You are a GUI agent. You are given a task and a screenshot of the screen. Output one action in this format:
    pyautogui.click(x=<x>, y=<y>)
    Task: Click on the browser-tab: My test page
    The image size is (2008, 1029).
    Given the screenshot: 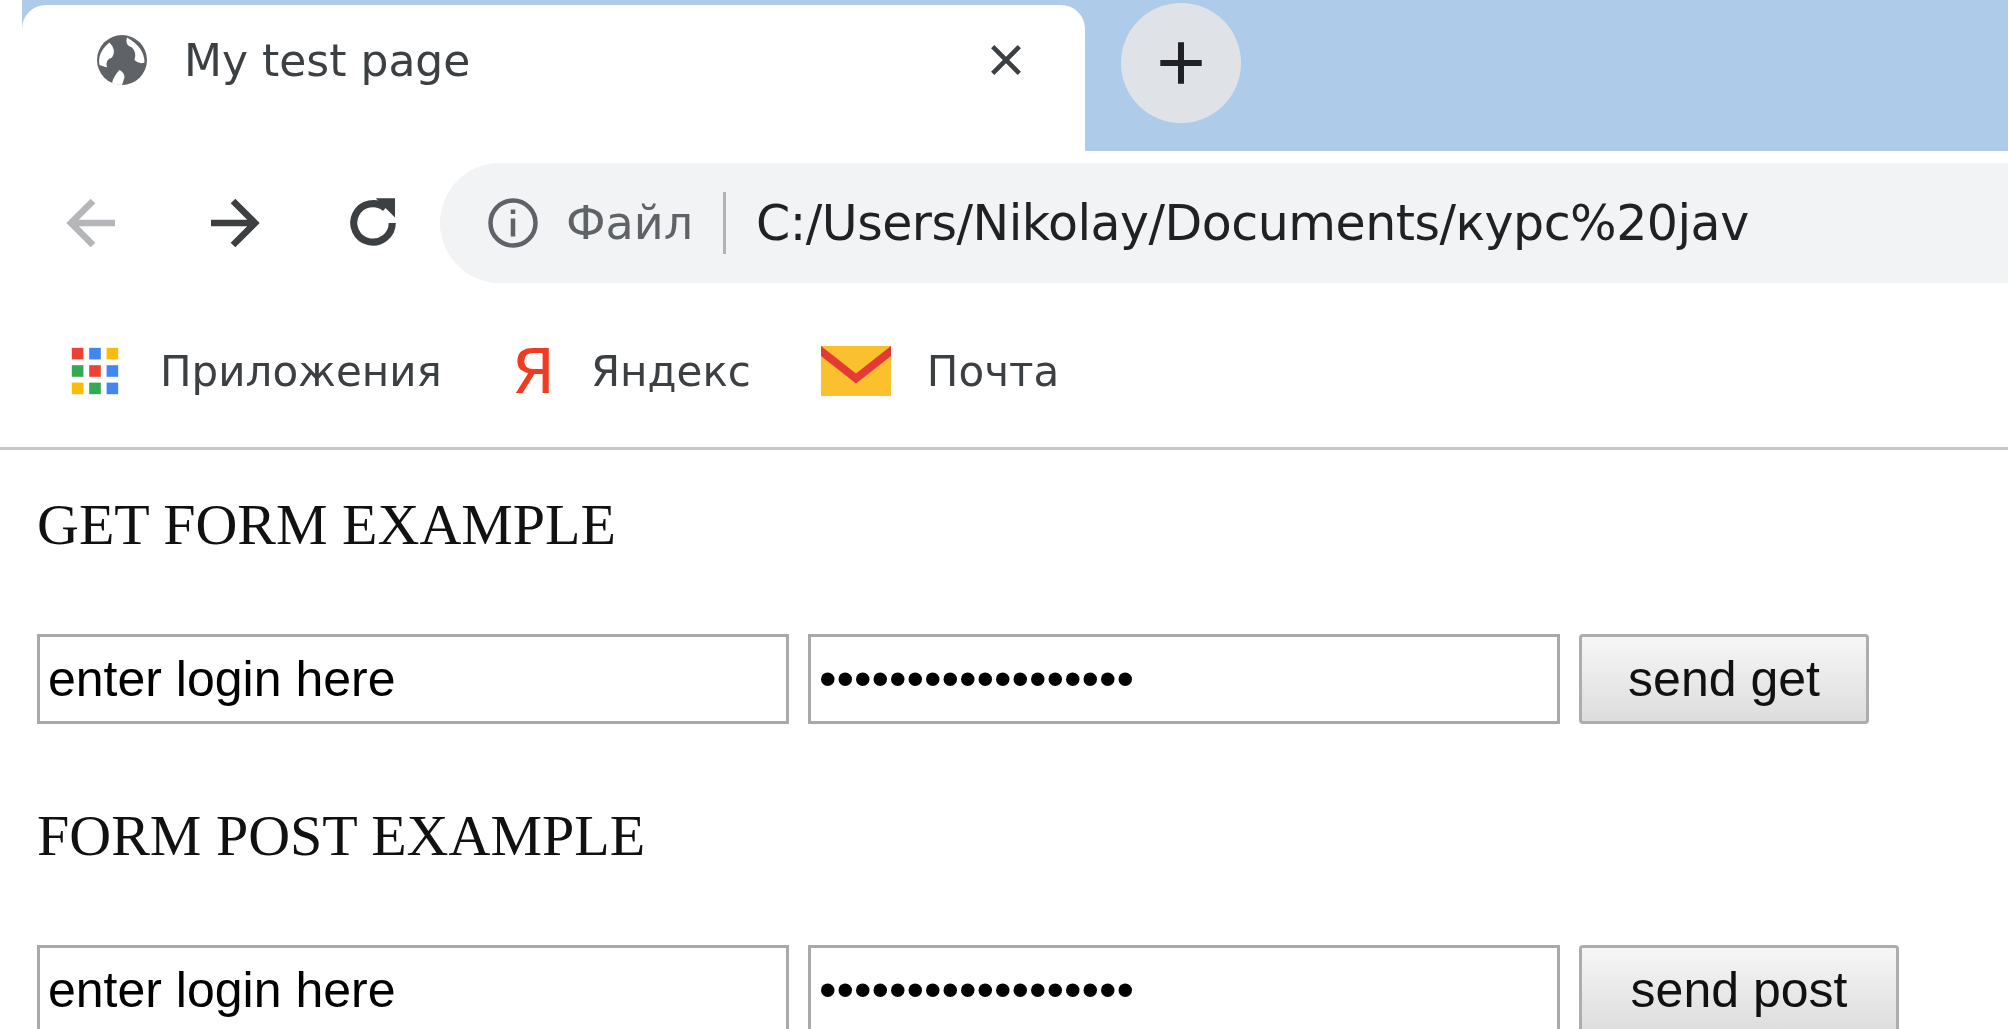 What is the action you would take?
    pyautogui.click(x=553, y=78)
    